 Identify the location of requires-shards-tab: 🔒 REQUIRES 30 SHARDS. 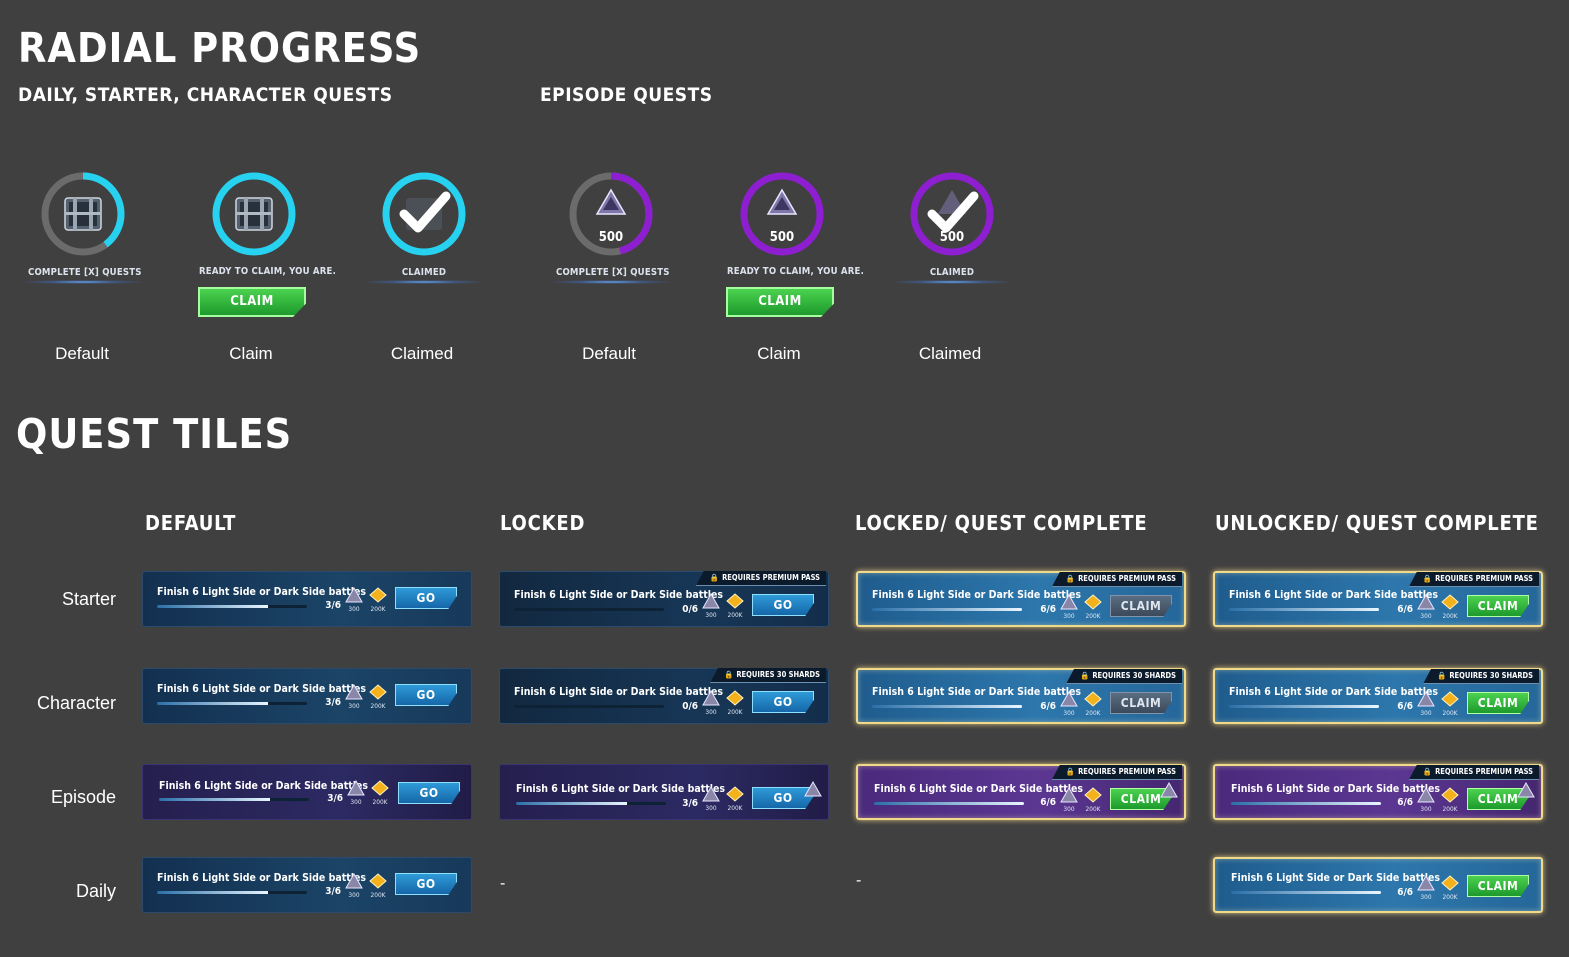
(1123, 676).